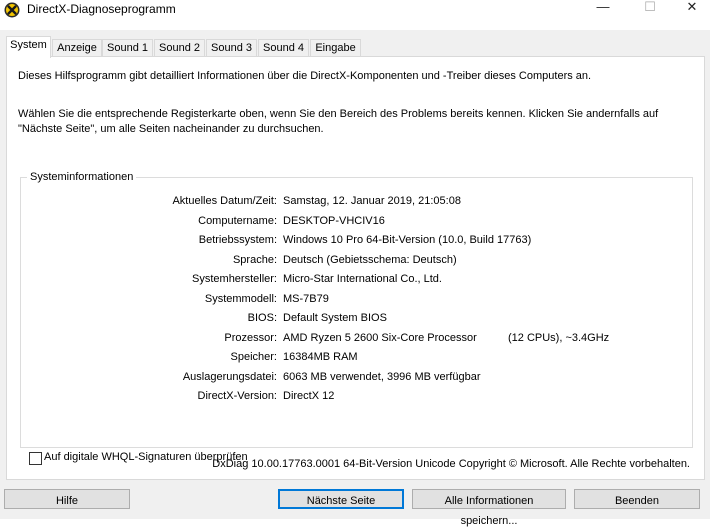  What do you see at coordinates (320, 357) in the screenshot?
I see `info-value: 16384MB RAM` at bounding box center [320, 357].